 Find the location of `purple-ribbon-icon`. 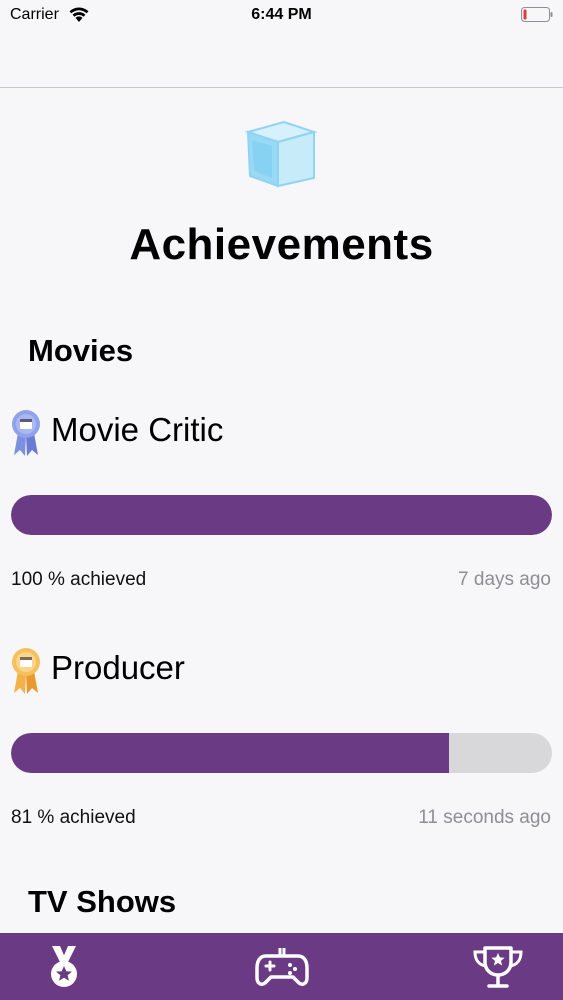

purple-ribbon-icon is located at coordinates (26, 433).